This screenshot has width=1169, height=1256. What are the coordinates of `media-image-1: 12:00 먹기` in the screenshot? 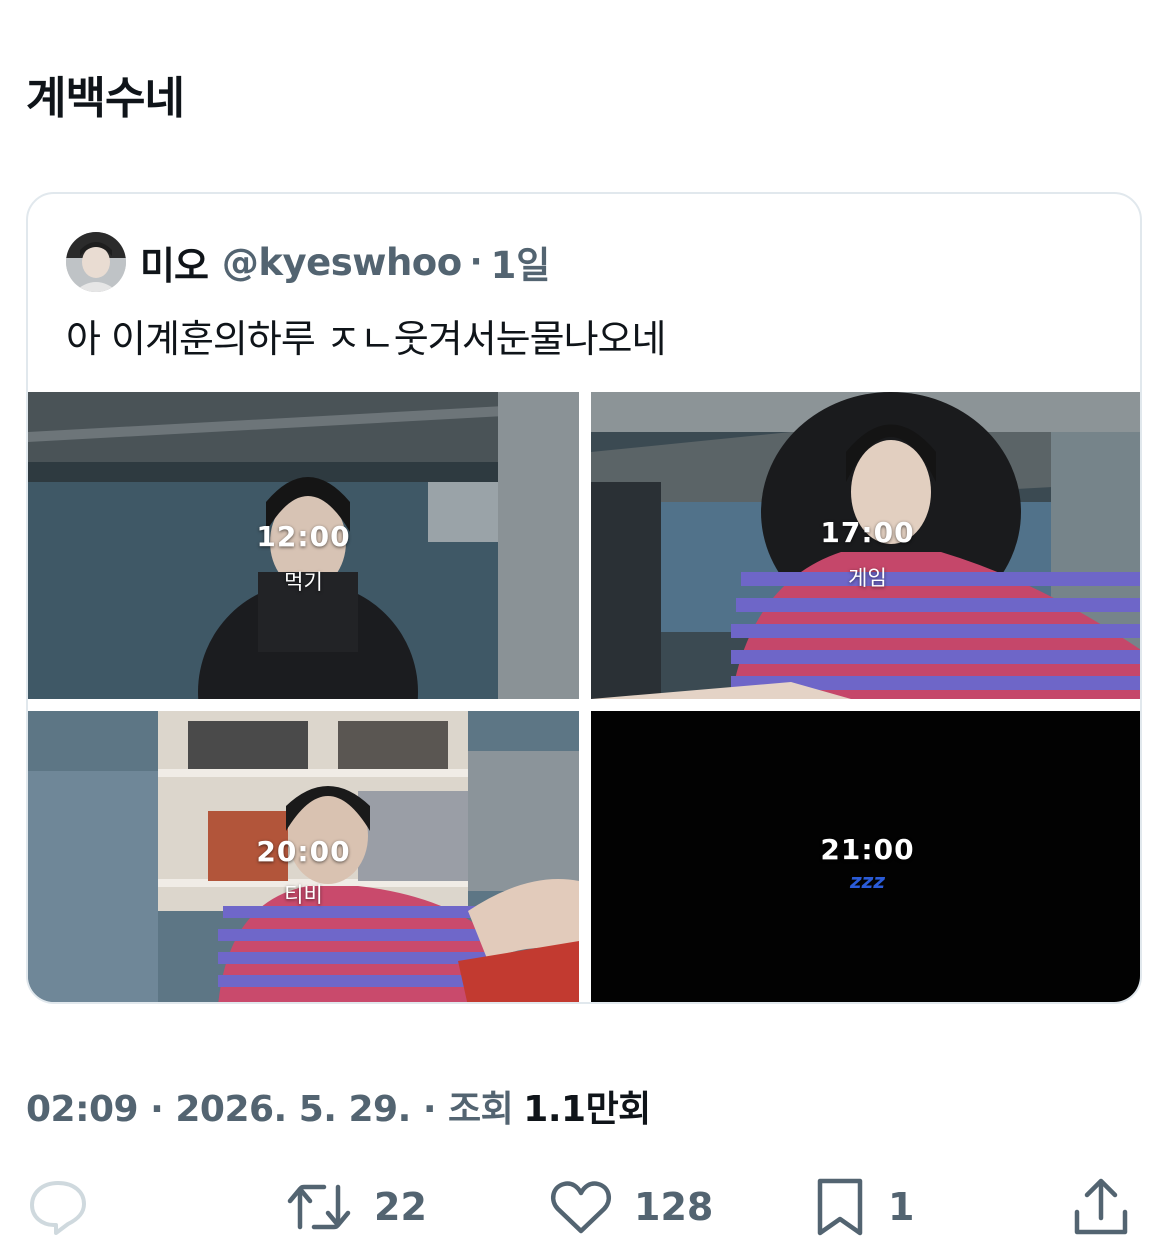 It's located at (303, 545).